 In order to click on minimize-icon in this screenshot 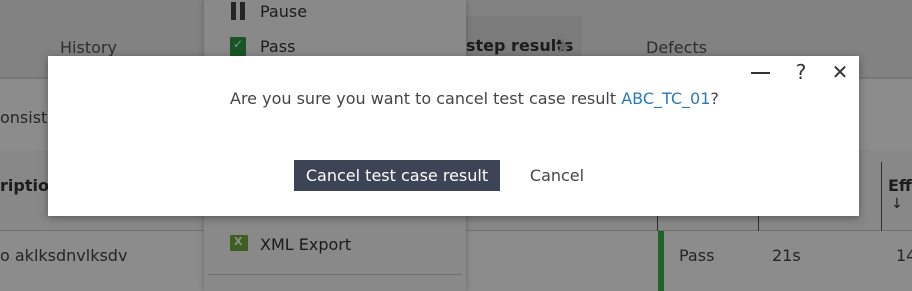, I will do `click(761, 72)`.